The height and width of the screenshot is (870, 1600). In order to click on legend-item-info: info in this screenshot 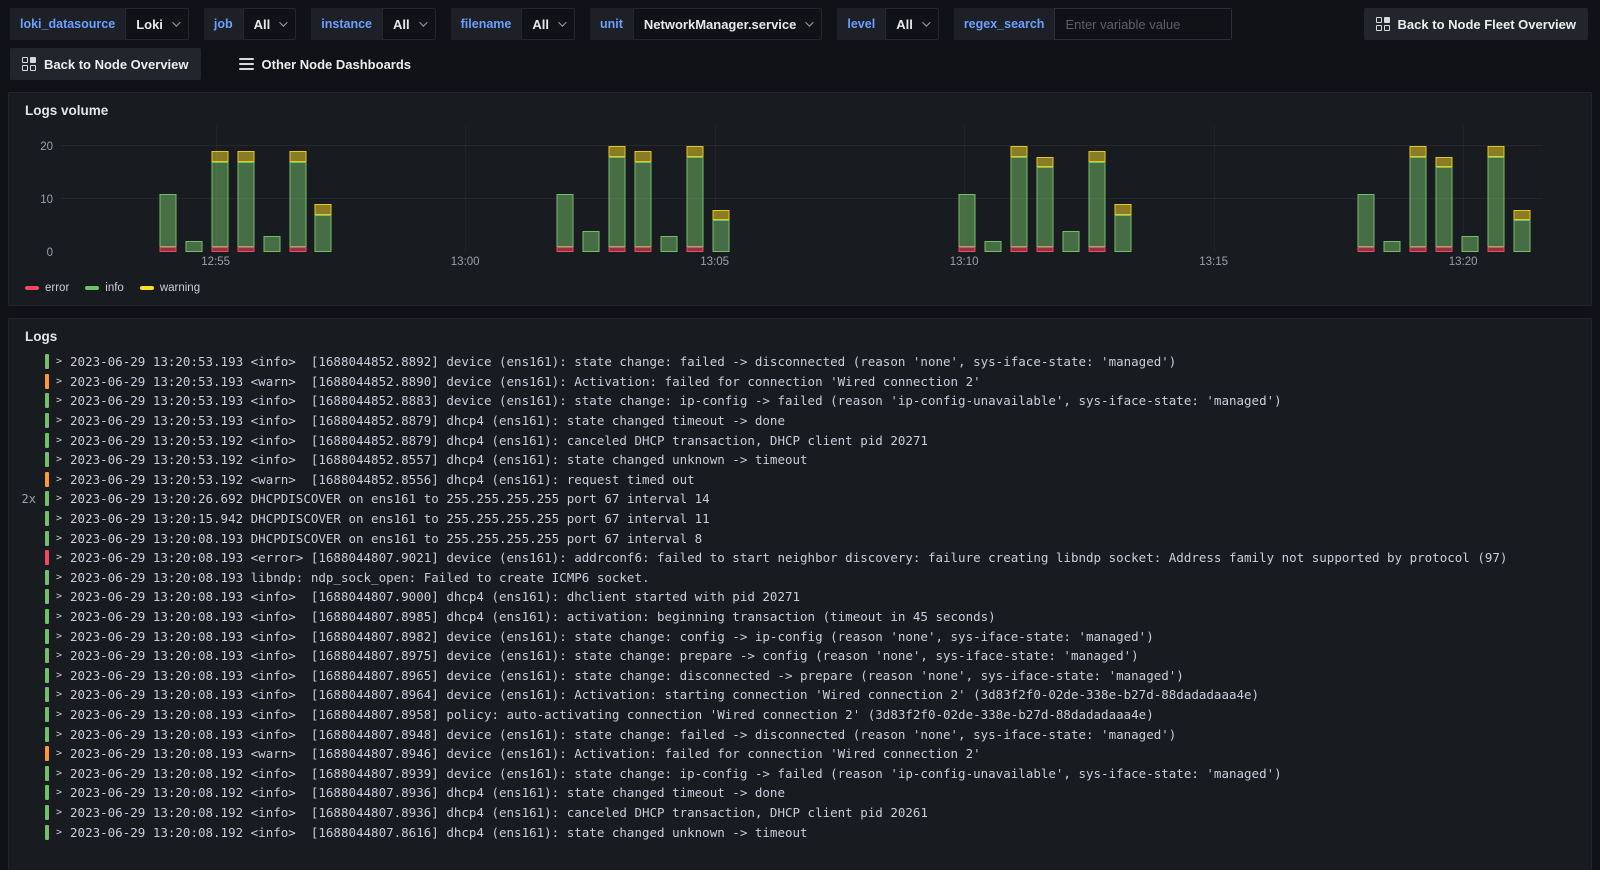, I will do `click(104, 288)`.